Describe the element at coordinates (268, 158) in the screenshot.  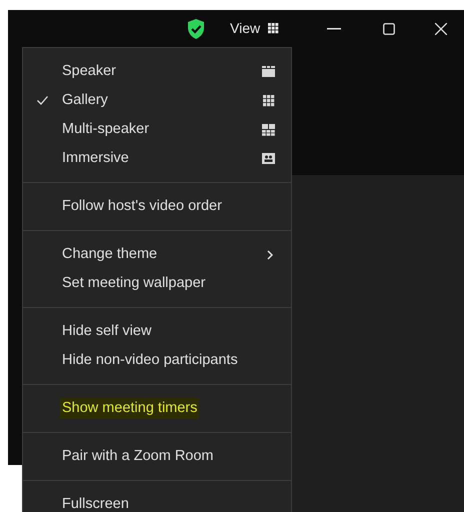
I see `people-card-icon` at that location.